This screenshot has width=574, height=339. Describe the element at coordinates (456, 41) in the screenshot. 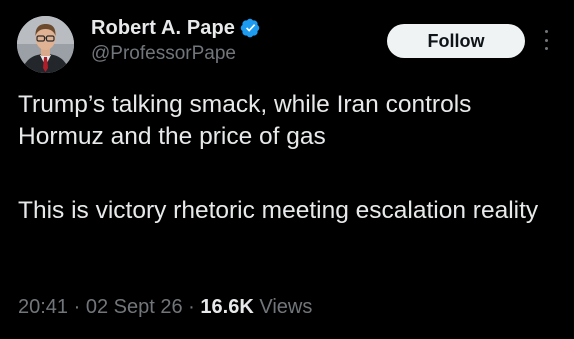

I see `follow-button: Follow` at that location.